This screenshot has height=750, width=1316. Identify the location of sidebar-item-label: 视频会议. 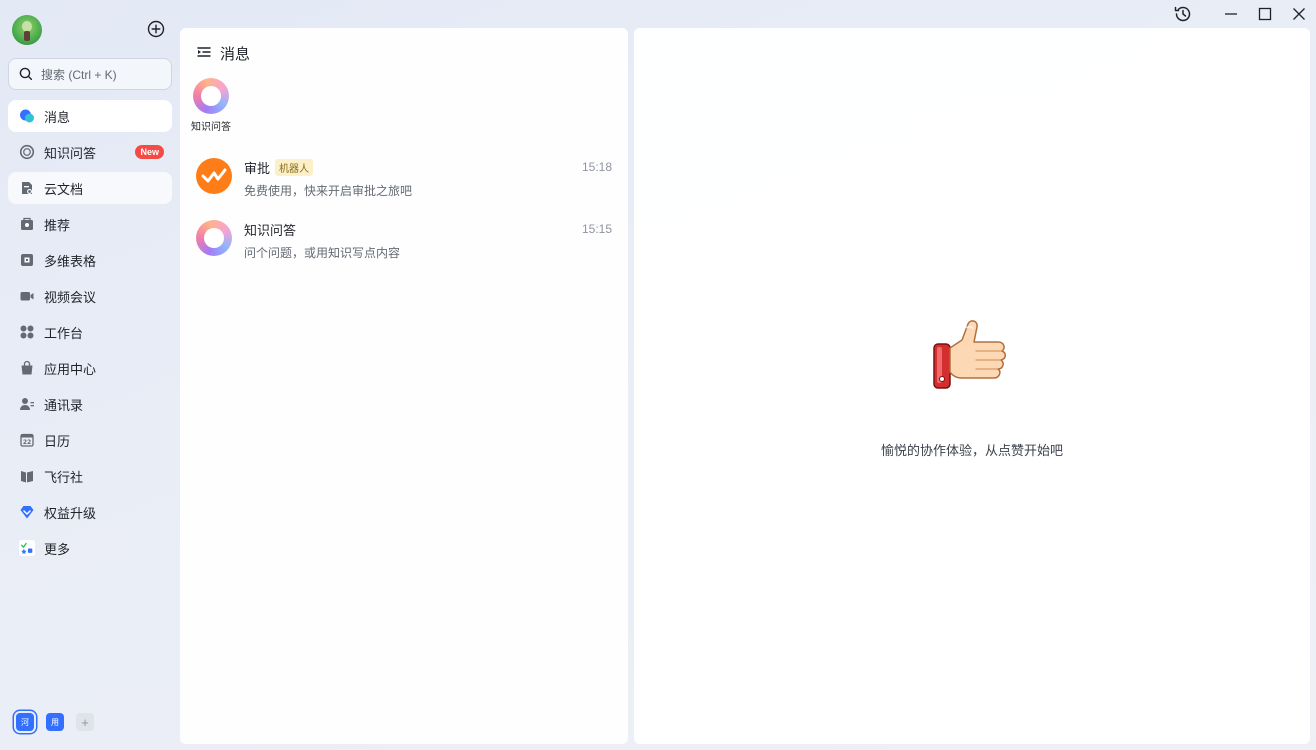
(70, 297).